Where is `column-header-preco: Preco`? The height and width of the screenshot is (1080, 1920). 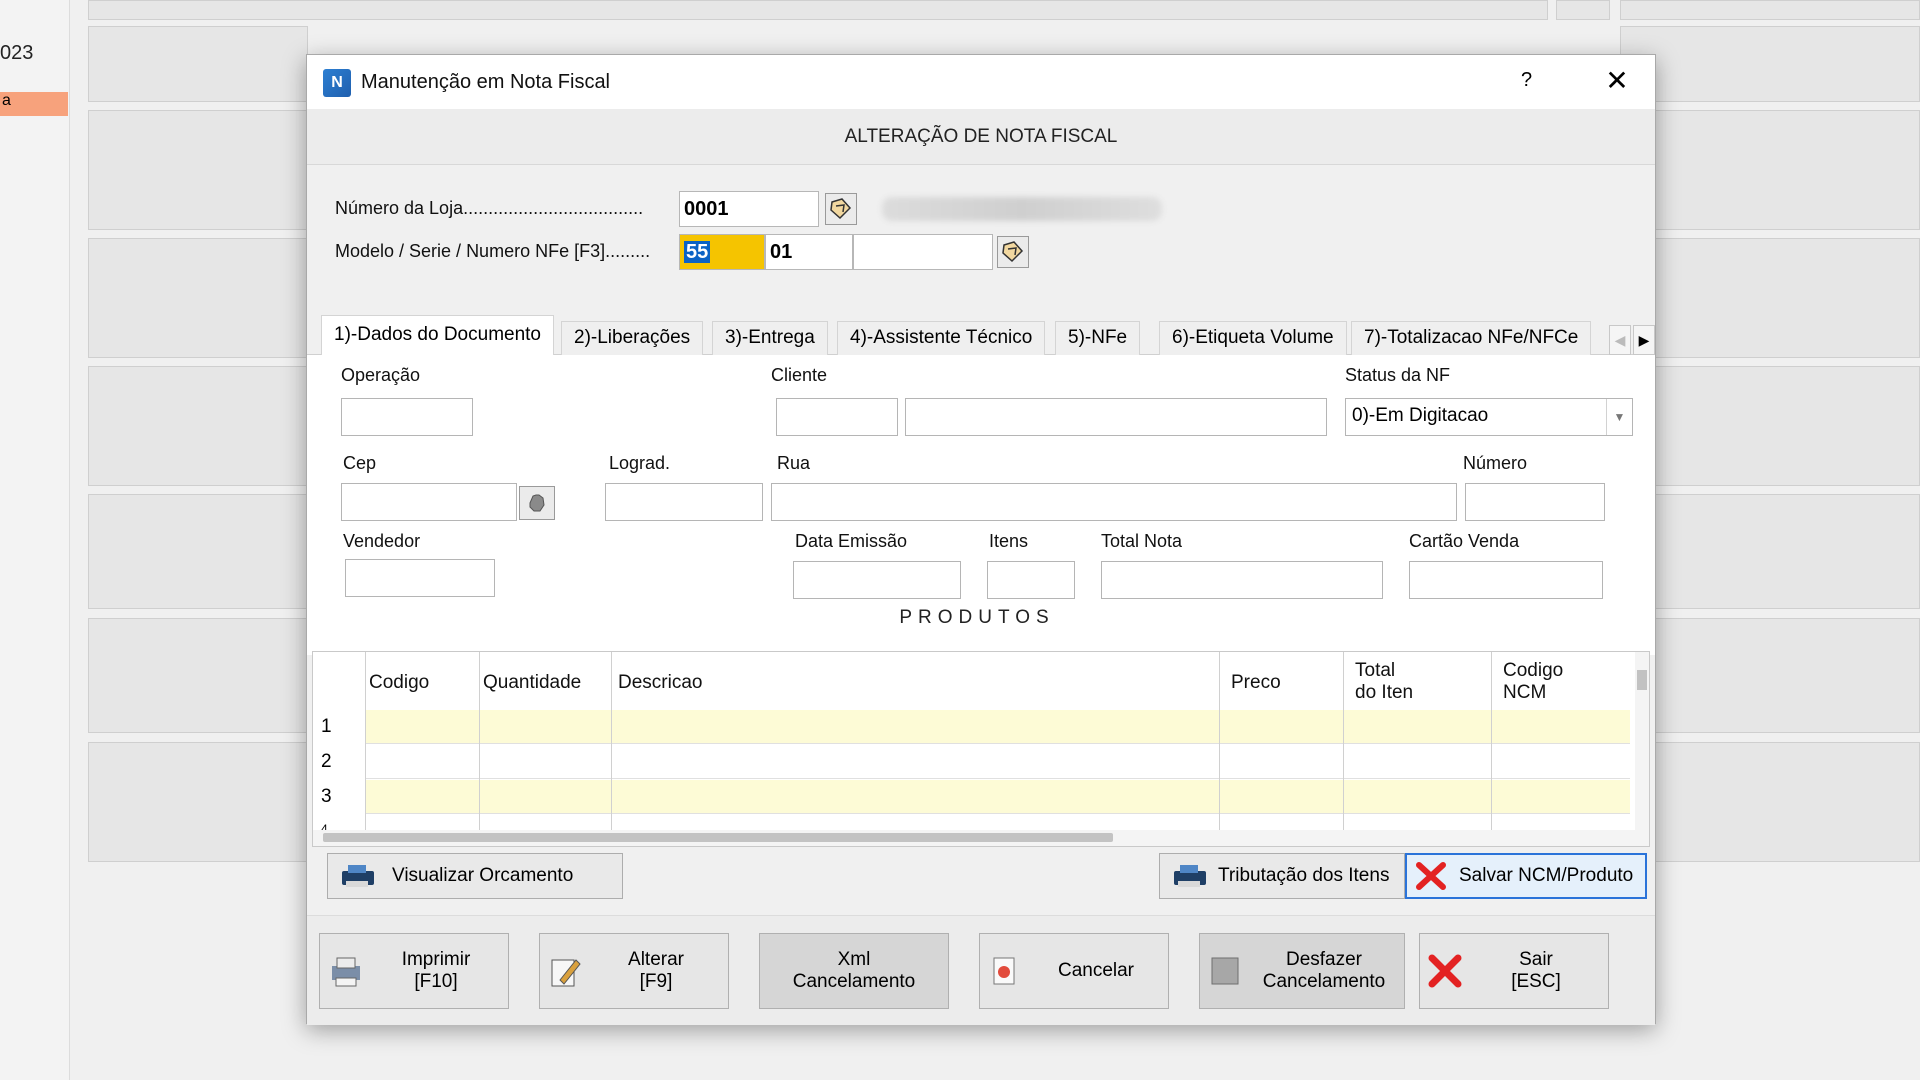 column-header-preco: Preco is located at coordinates (1256, 683).